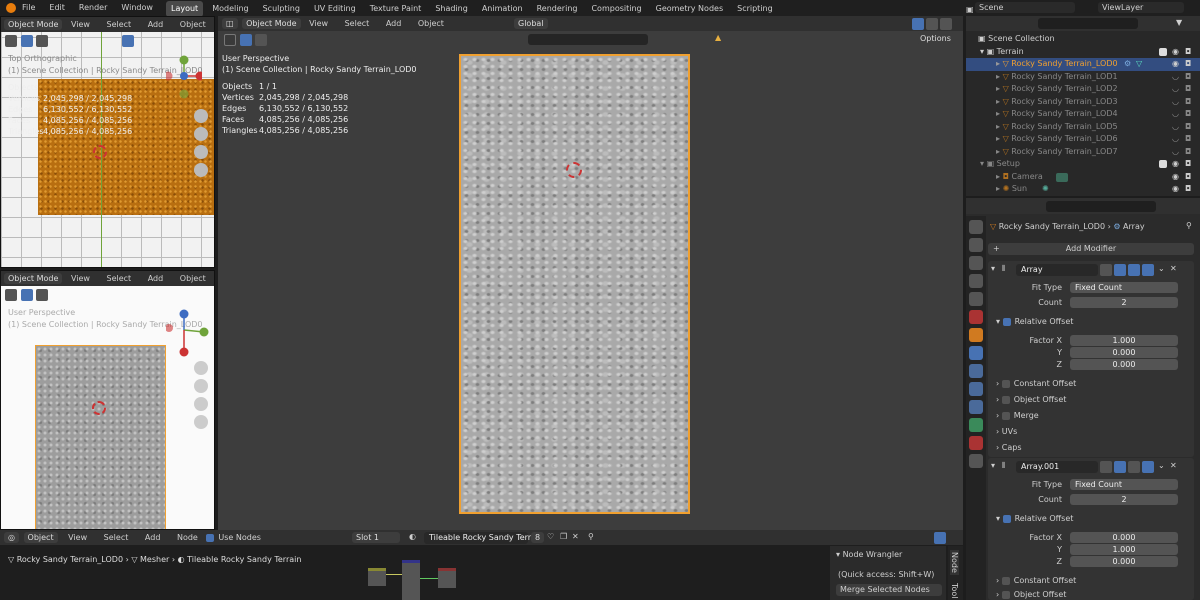 Image resolution: width=1200 pixels, height=600 pixels. Describe the element at coordinates (976, 317) in the screenshot. I see `world-tab-icon` at that location.